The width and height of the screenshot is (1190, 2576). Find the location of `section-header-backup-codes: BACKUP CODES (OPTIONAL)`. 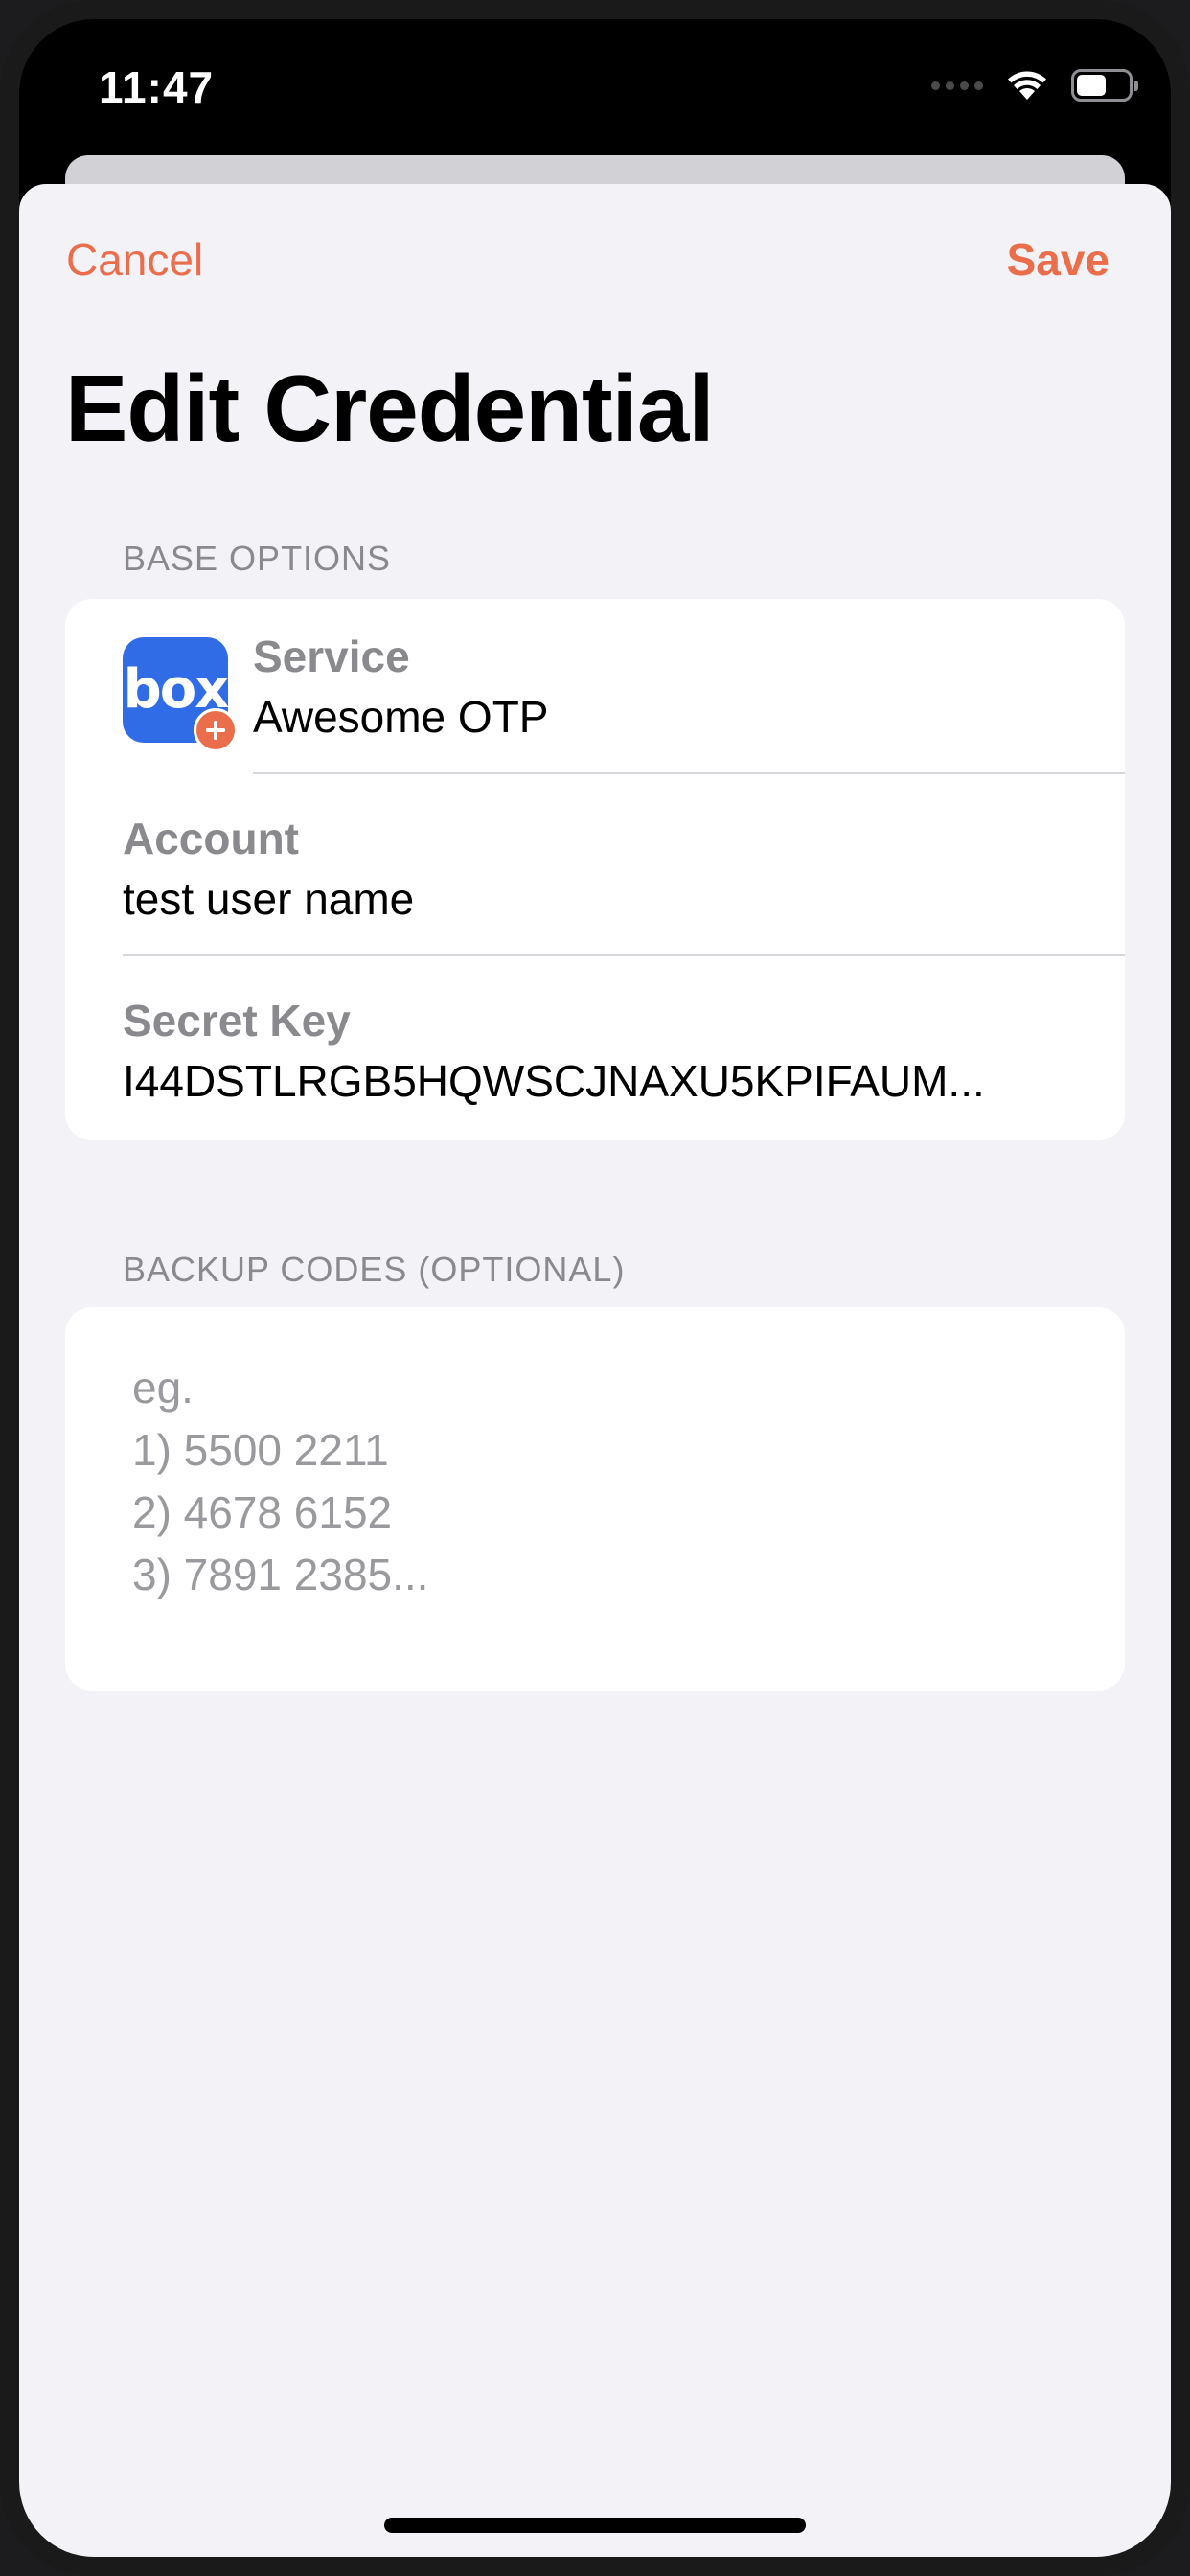

section-header-backup-codes: BACKUP CODES (OPTIONAL) is located at coordinates (374, 1269).